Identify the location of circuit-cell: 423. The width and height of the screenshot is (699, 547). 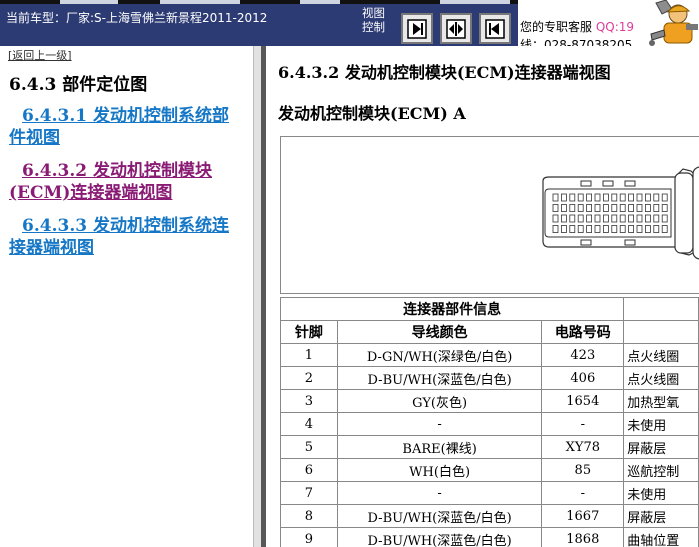
(583, 355).